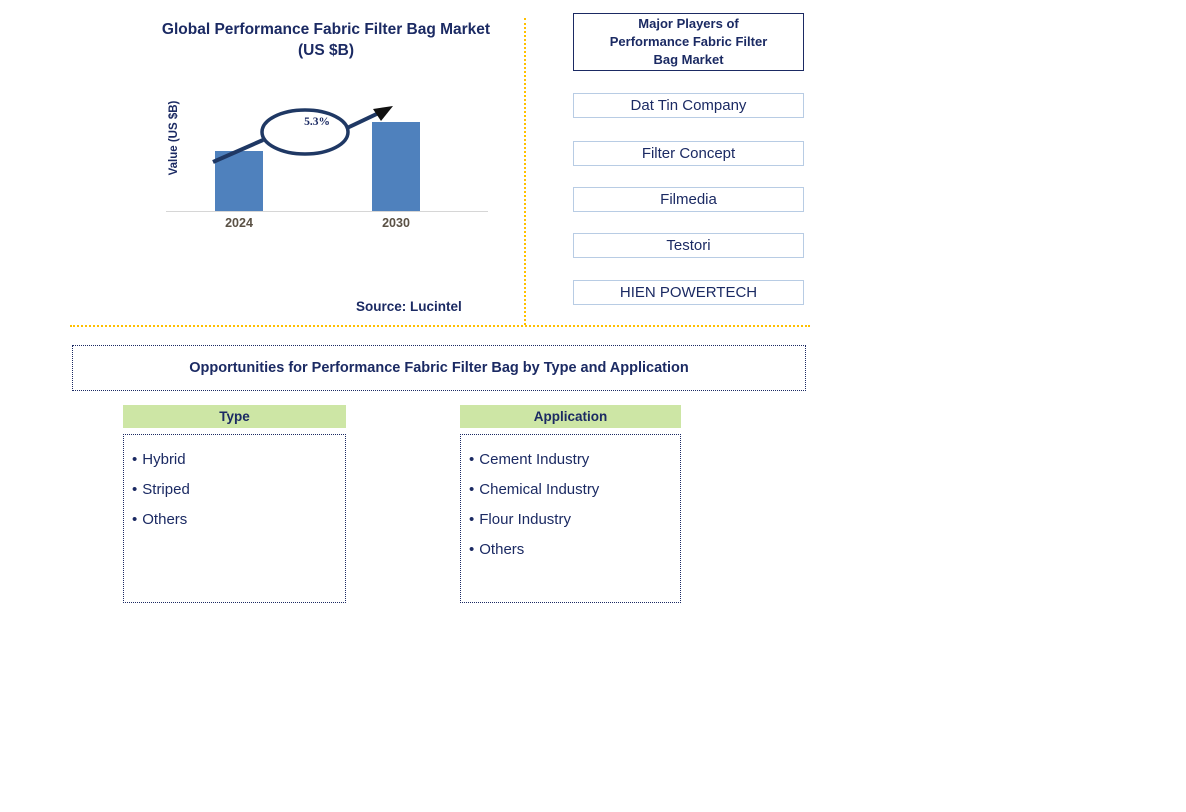 The image size is (1186, 812). What do you see at coordinates (396, 223) in the screenshot?
I see `x-tick-2030: 2030` at bounding box center [396, 223].